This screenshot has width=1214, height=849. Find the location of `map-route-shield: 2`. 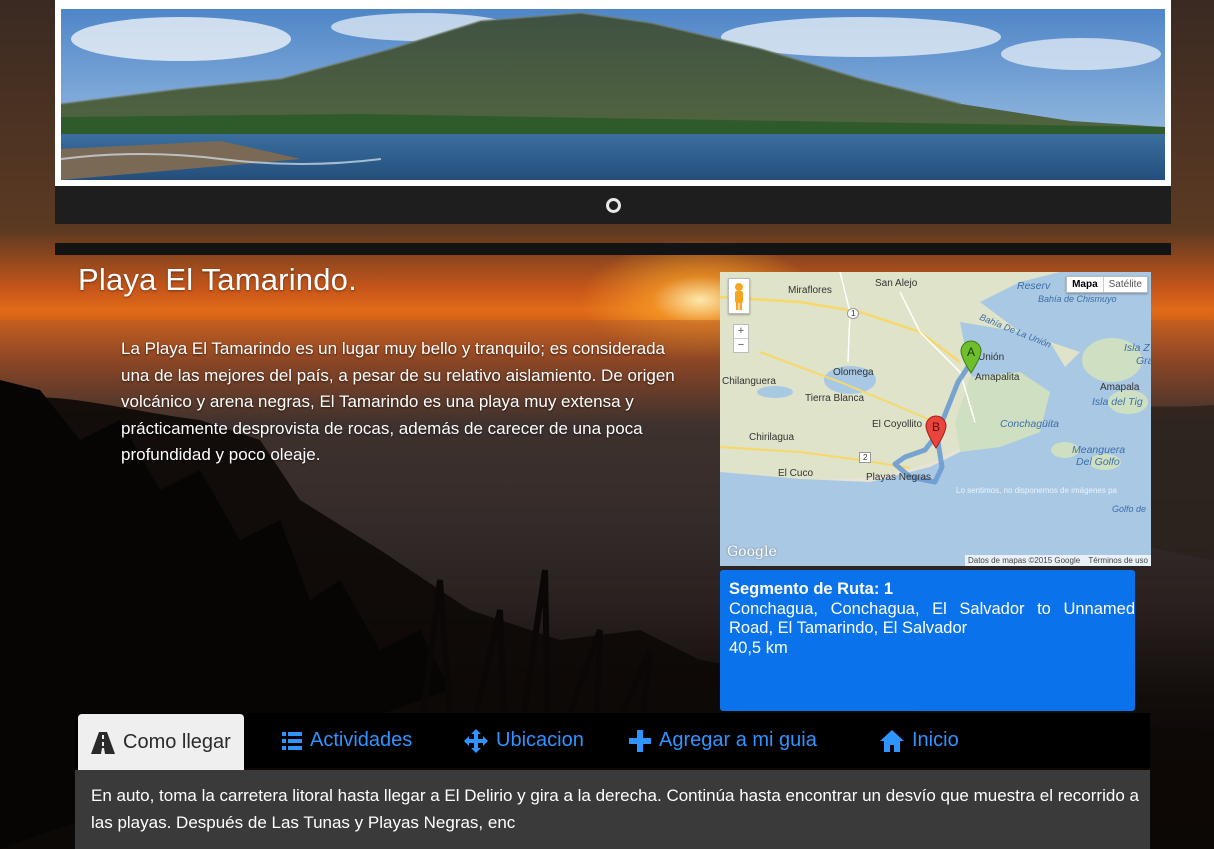

map-route-shield: 2 is located at coordinates (865, 457).